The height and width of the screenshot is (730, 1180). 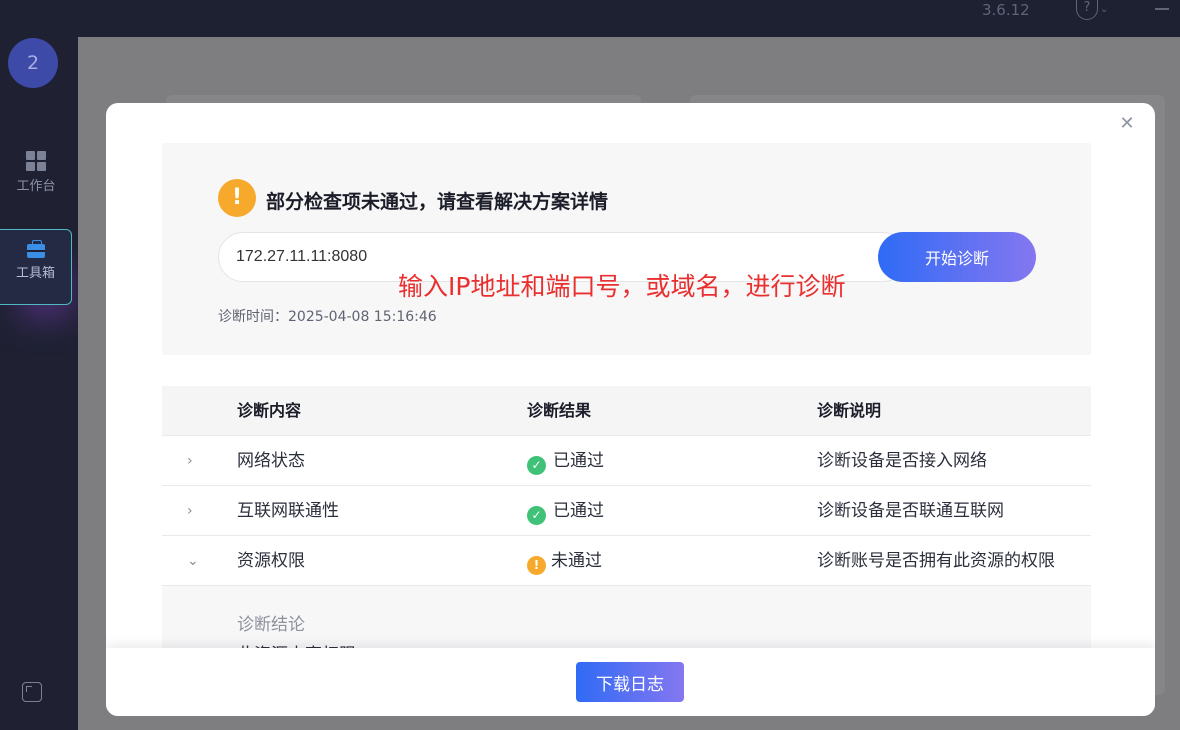 I want to click on export-icon, so click(x=32, y=692).